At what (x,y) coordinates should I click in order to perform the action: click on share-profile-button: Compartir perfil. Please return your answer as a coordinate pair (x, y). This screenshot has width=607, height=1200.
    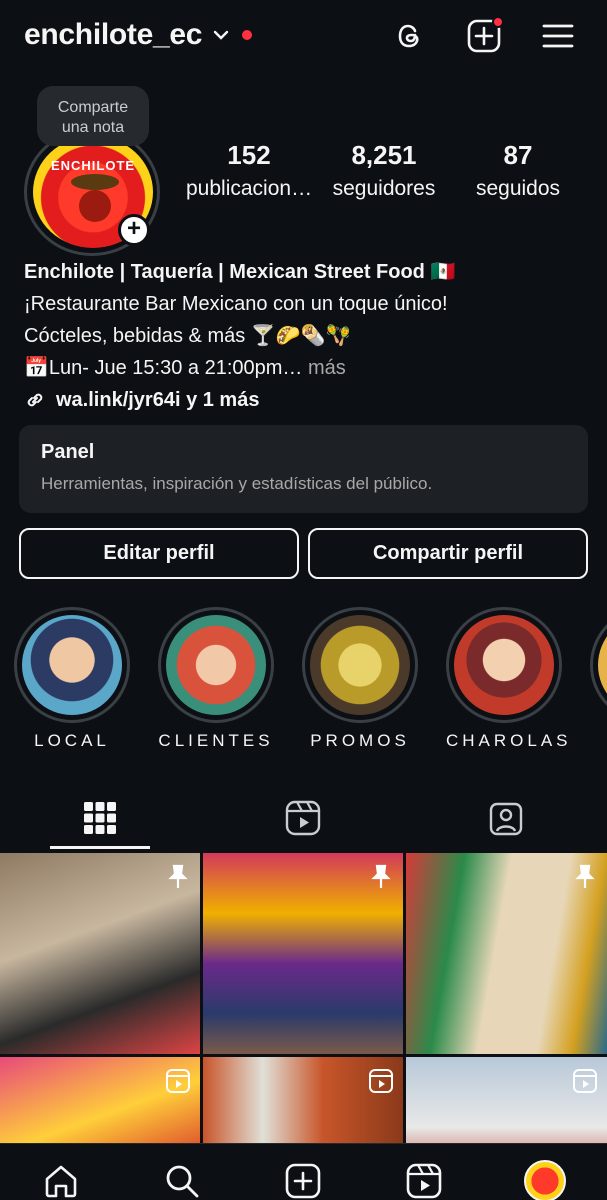
    Looking at the image, I should click on (448, 553).